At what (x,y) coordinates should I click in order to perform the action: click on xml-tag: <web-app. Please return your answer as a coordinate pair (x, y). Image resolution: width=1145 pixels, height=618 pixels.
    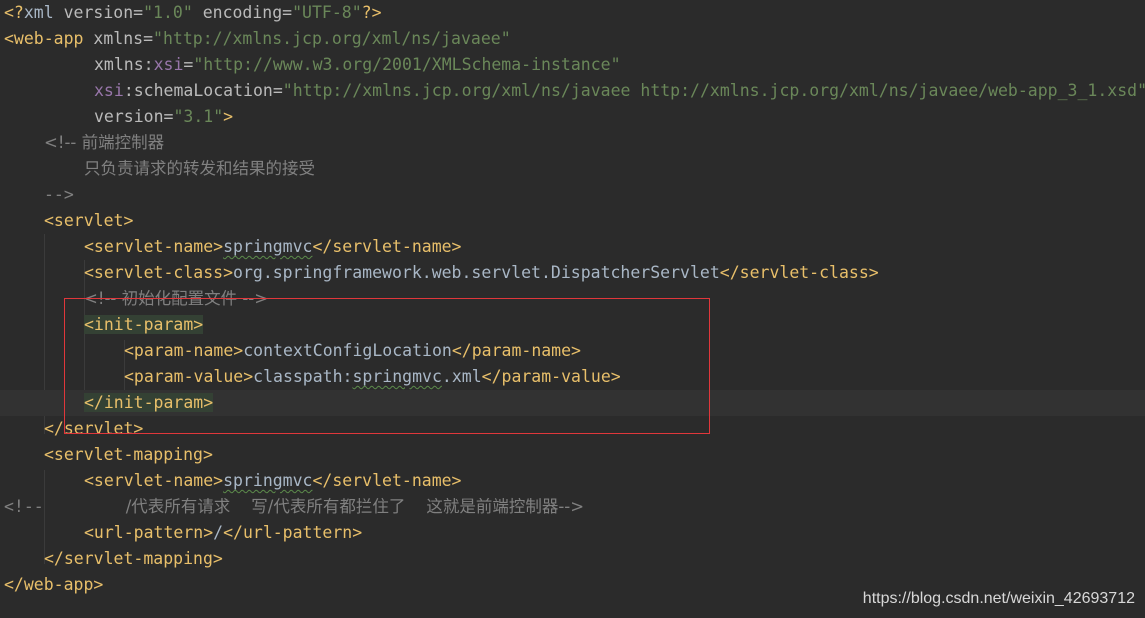
    Looking at the image, I should click on (44, 38).